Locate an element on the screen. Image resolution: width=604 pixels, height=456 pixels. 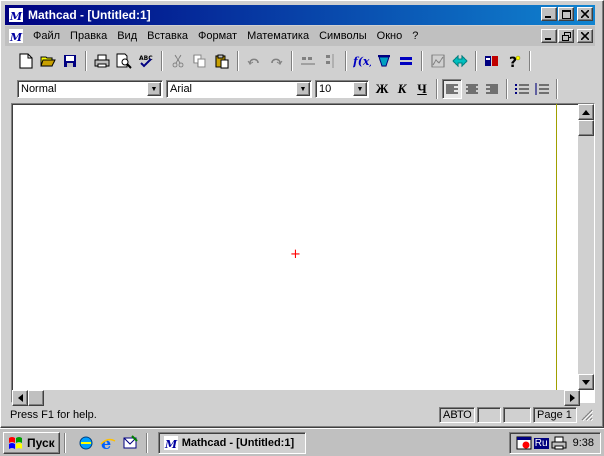
new-icon is located at coordinates (26, 61).